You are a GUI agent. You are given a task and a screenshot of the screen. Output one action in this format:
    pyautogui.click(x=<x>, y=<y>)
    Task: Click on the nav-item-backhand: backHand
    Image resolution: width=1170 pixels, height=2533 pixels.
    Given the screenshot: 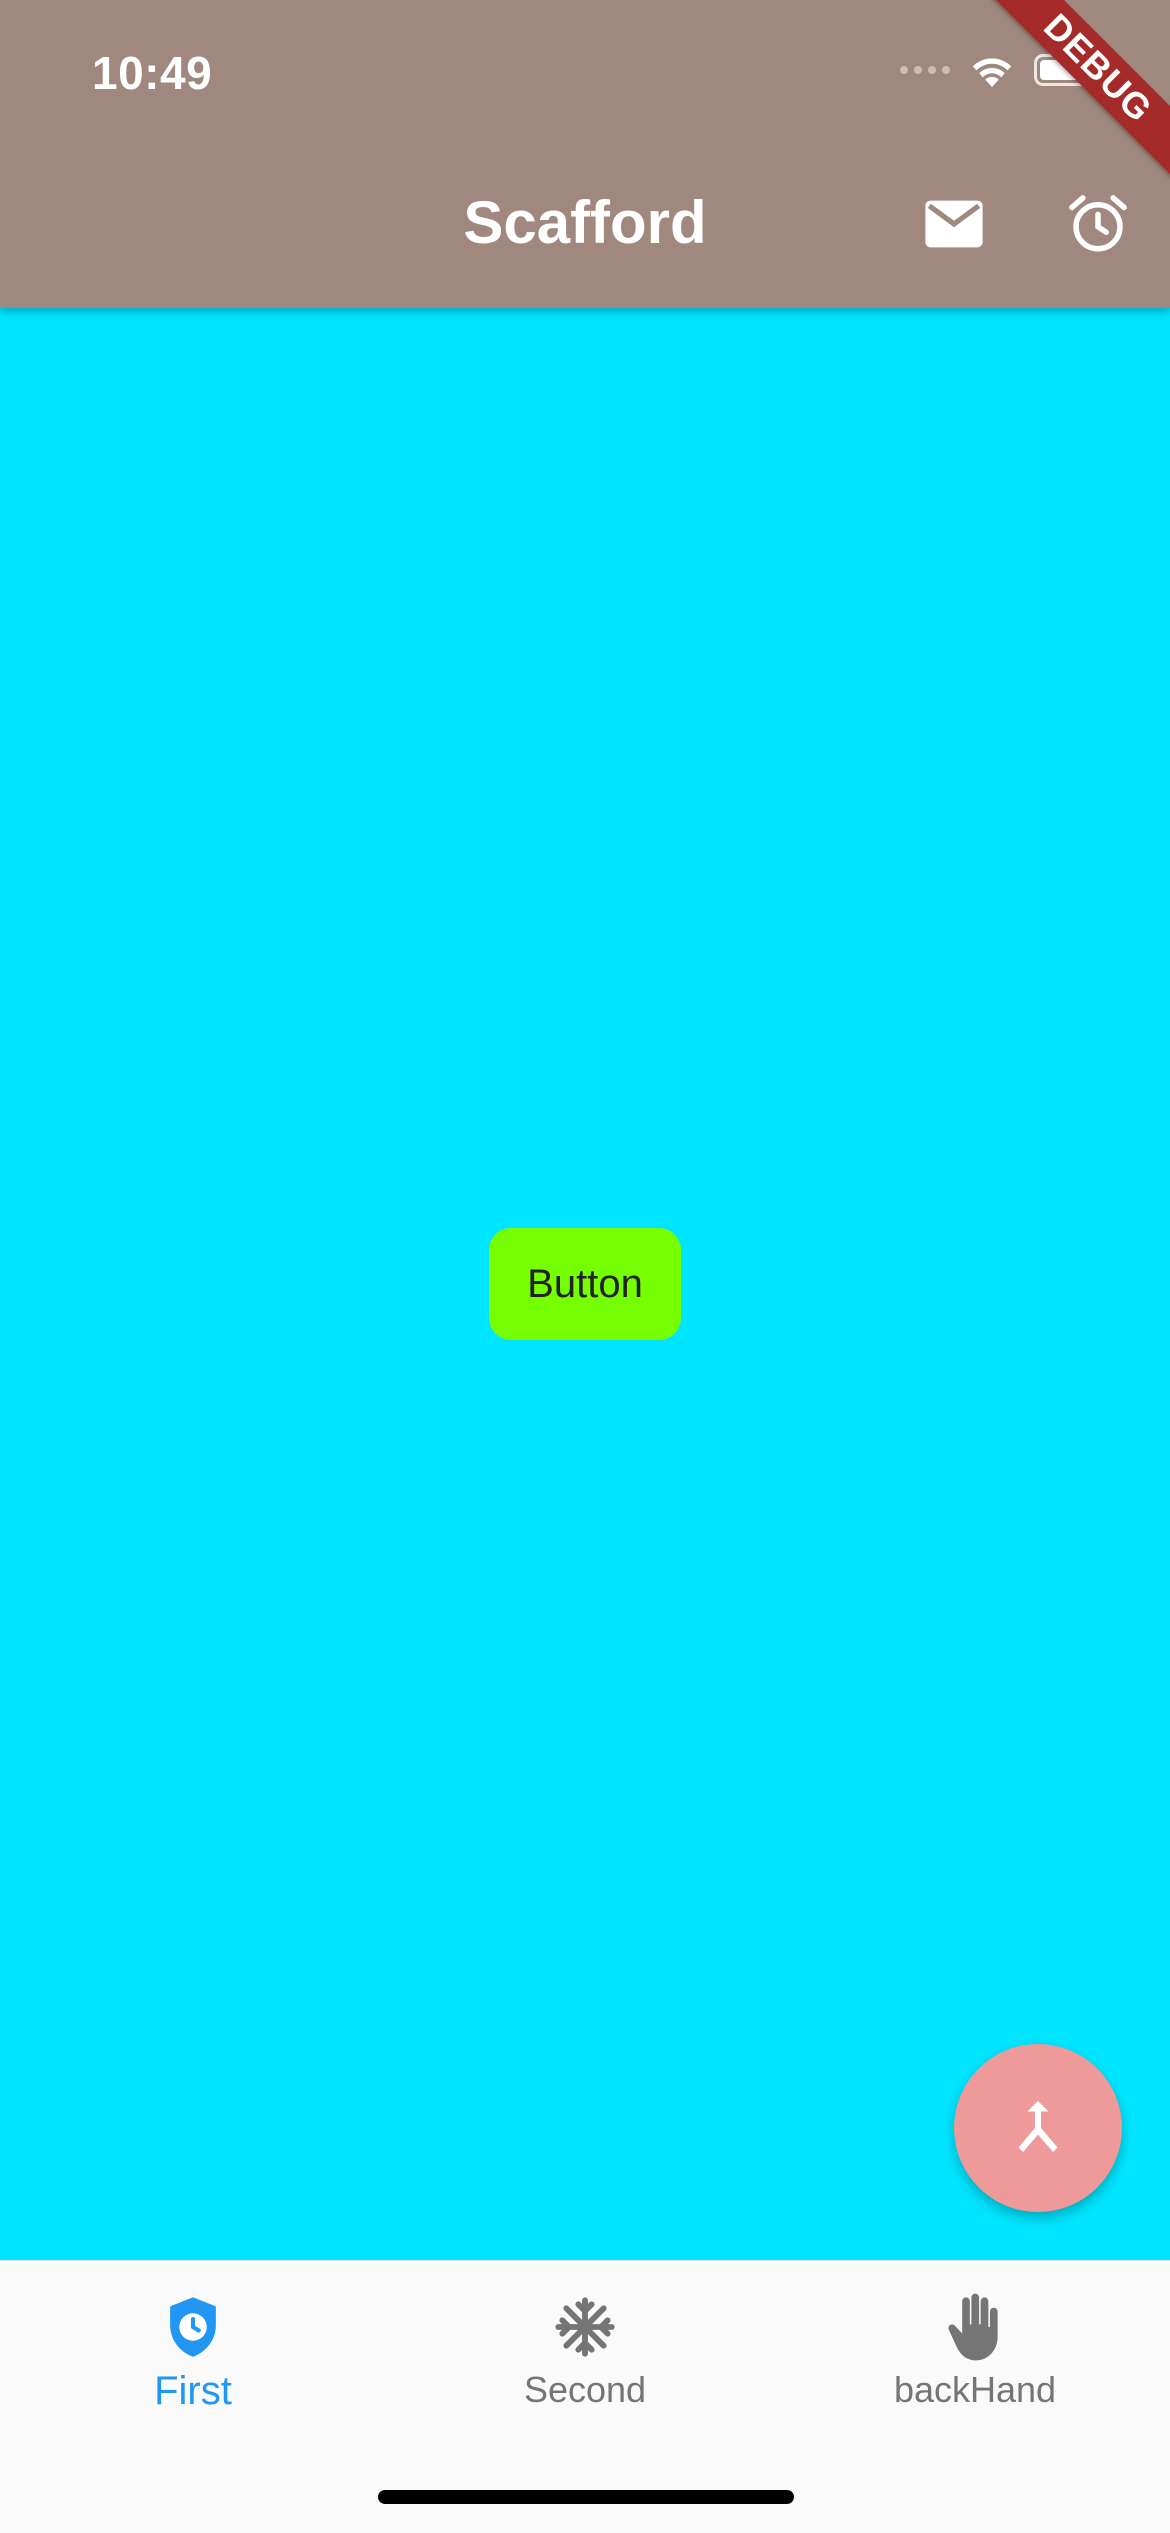 What is the action you would take?
    pyautogui.click(x=975, y=2350)
    